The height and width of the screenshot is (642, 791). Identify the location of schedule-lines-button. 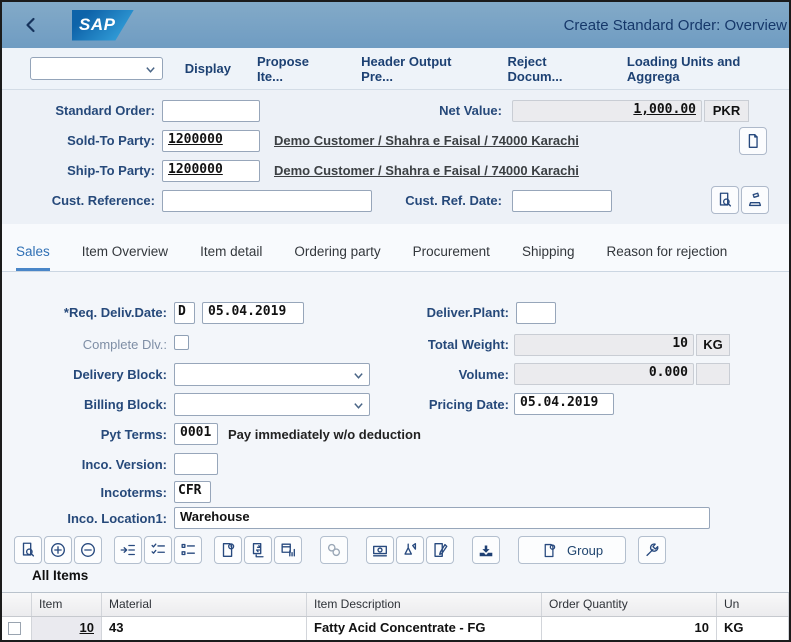
(288, 550).